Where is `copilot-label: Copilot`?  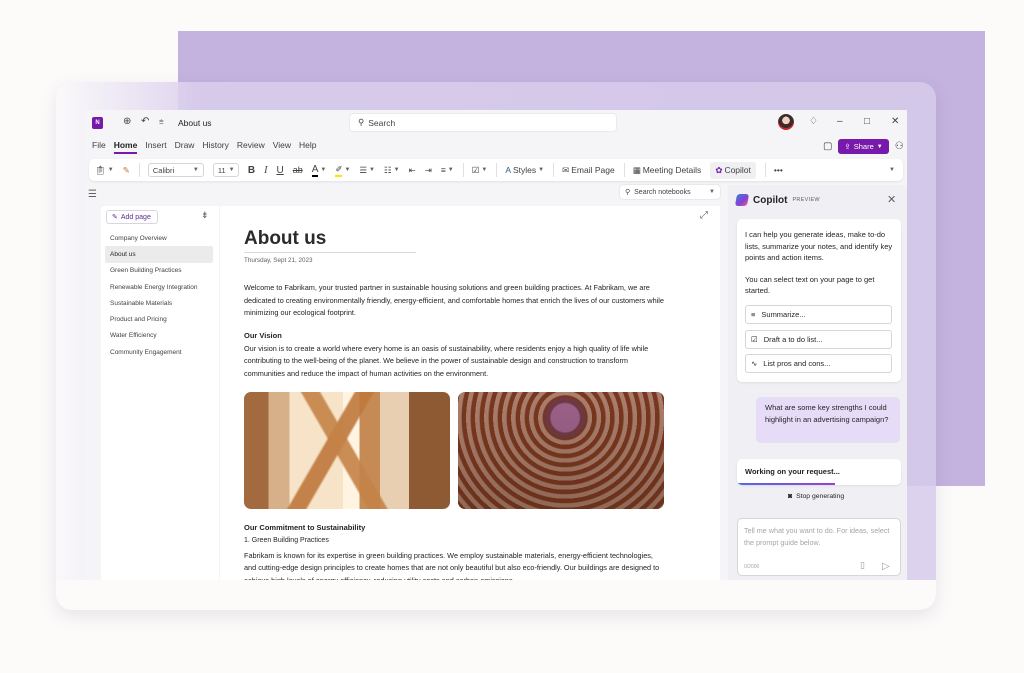
copilot-label: Copilot is located at coordinates (737, 170).